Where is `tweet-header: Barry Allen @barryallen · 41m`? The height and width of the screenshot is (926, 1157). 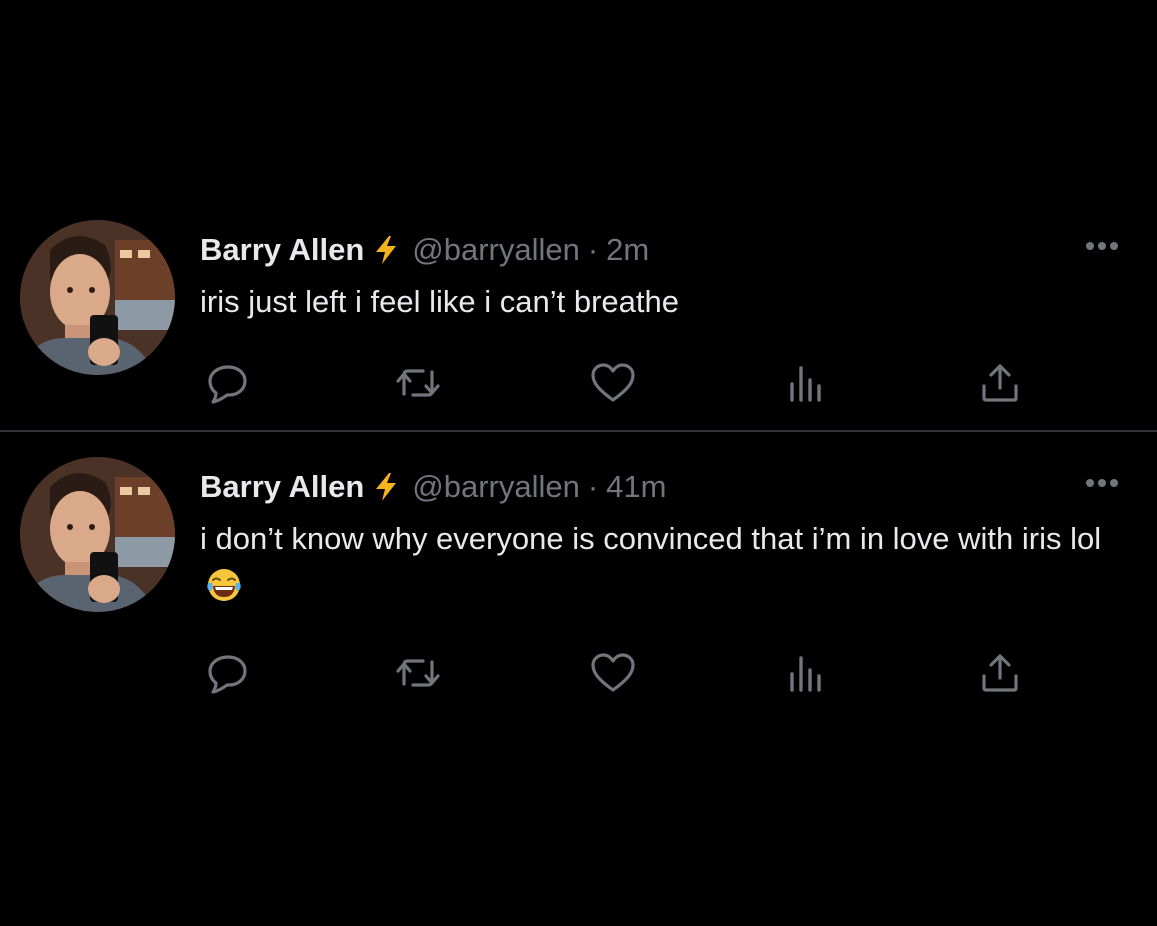 tweet-header: Barry Allen @barryallen · 41m is located at coordinates (433, 487).